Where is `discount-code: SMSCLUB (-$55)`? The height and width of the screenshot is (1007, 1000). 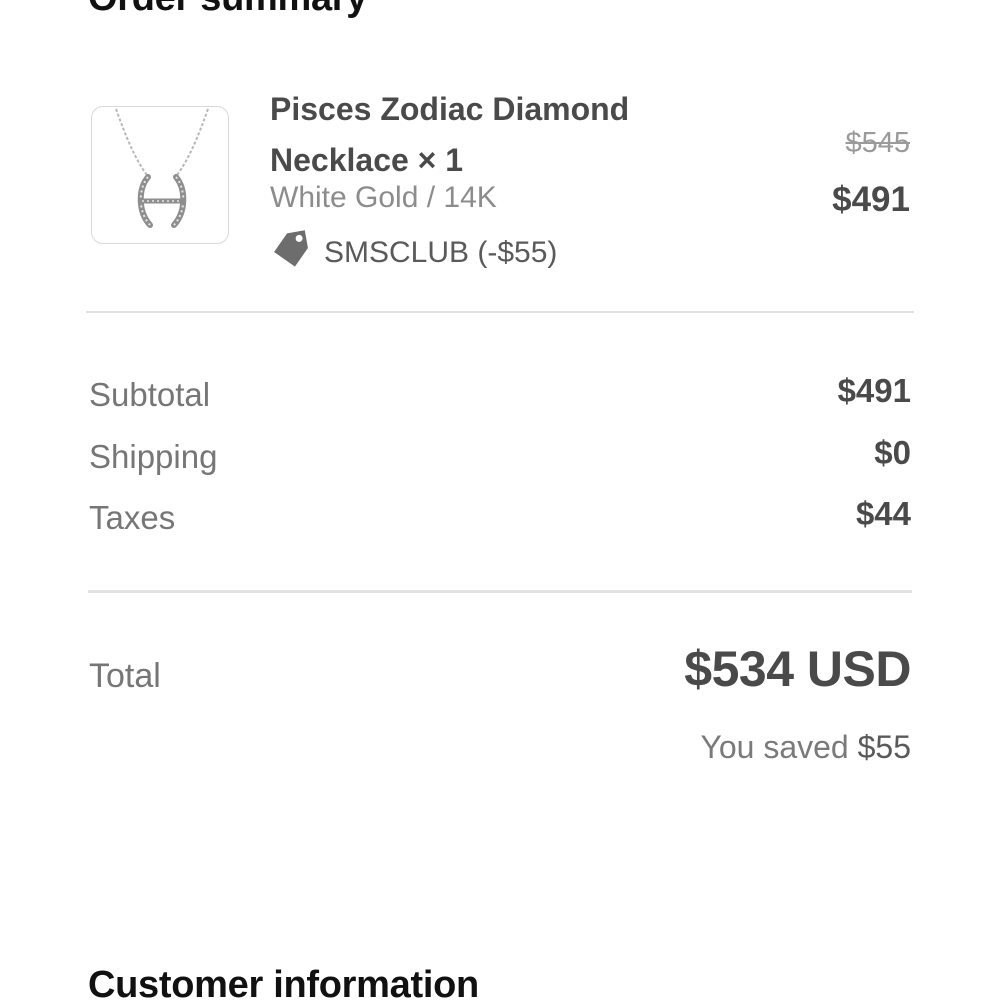 discount-code: SMSCLUB (-$55) is located at coordinates (441, 252).